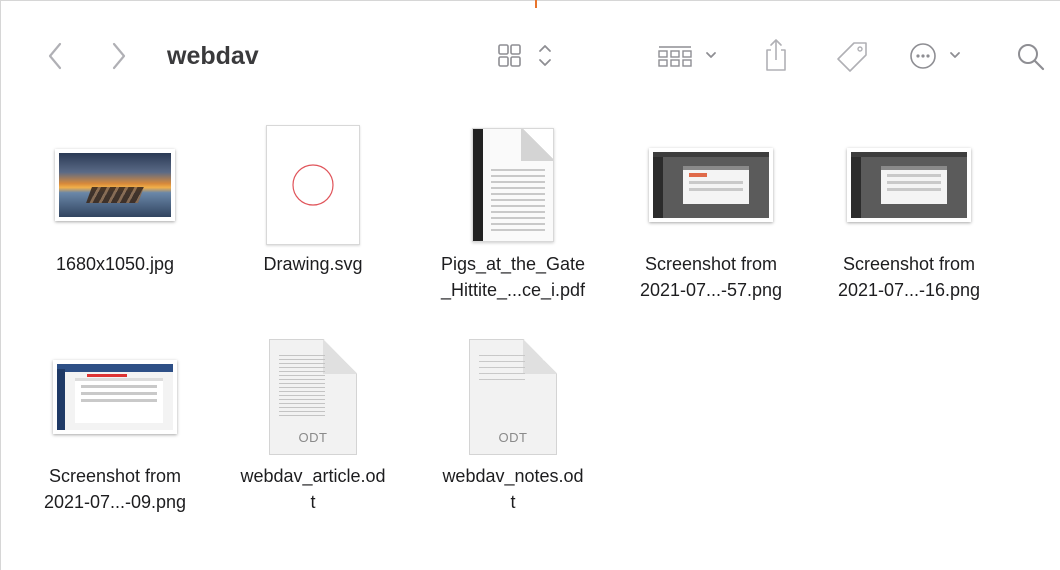  I want to click on view-mode-button, so click(527, 56).